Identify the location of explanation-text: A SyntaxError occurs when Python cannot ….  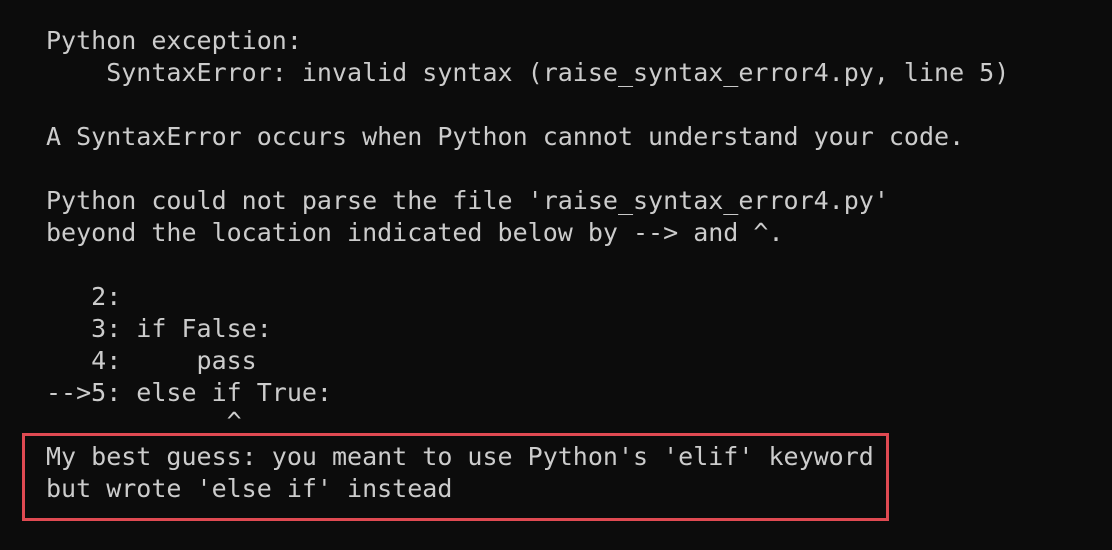
(505, 136).